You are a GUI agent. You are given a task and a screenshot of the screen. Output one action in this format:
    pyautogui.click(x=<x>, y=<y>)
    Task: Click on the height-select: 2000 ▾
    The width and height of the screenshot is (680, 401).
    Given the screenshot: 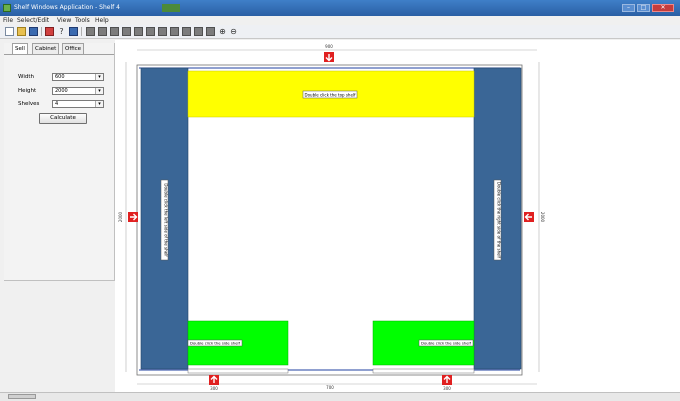 What is the action you would take?
    pyautogui.click(x=78, y=91)
    